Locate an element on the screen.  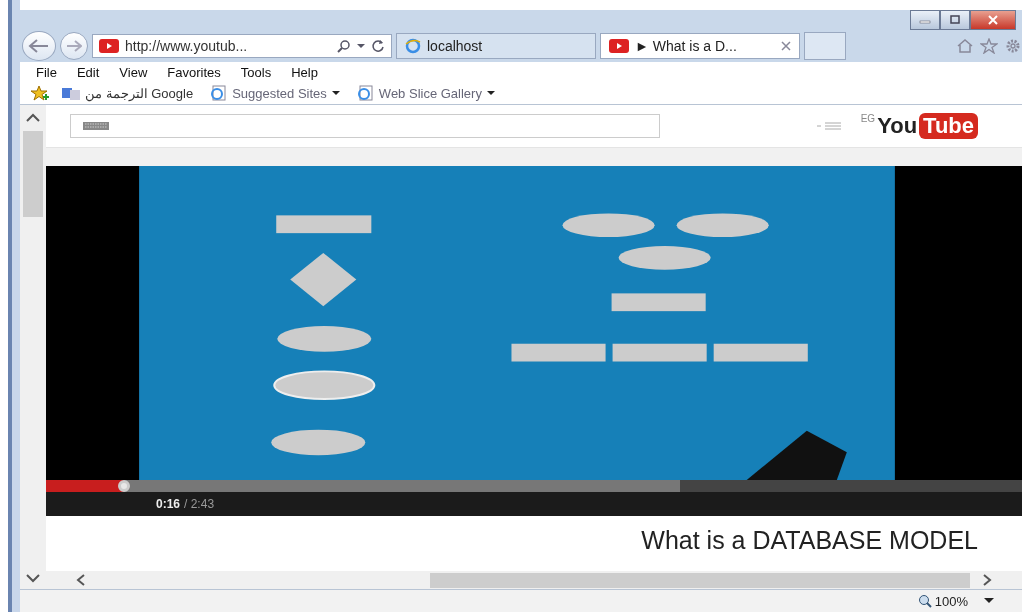
zoom-button: 100% is located at coordinates (942, 601).